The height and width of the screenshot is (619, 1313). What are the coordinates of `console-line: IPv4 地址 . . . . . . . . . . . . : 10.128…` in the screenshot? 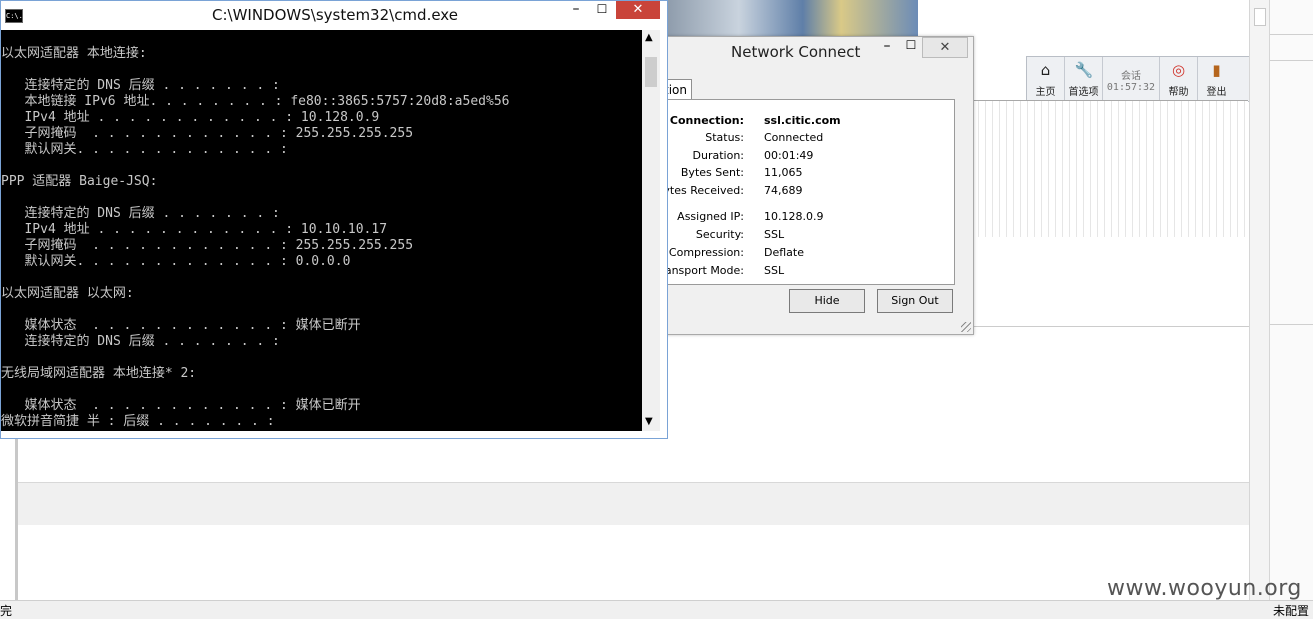 It's located at (190, 117).